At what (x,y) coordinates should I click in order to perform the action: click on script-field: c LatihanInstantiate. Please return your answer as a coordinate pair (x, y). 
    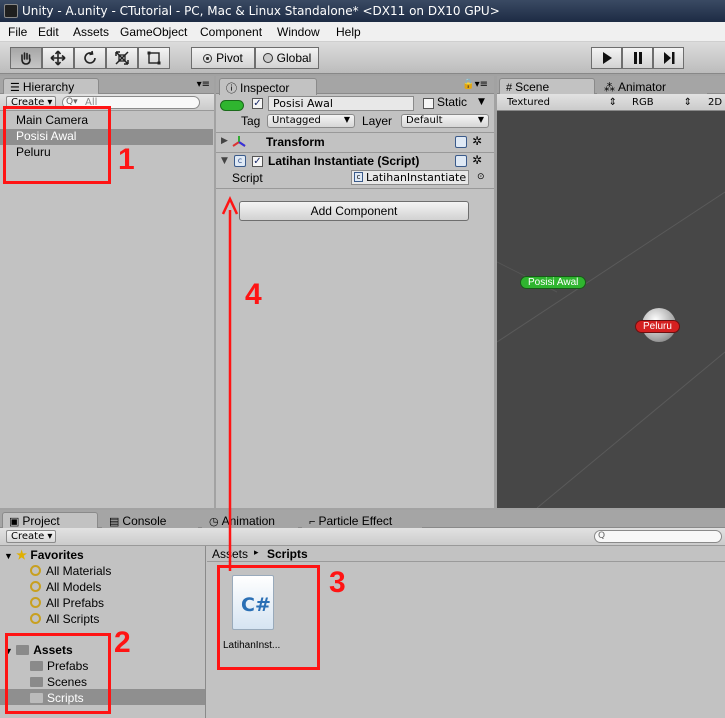
    Looking at the image, I should click on (410, 177).